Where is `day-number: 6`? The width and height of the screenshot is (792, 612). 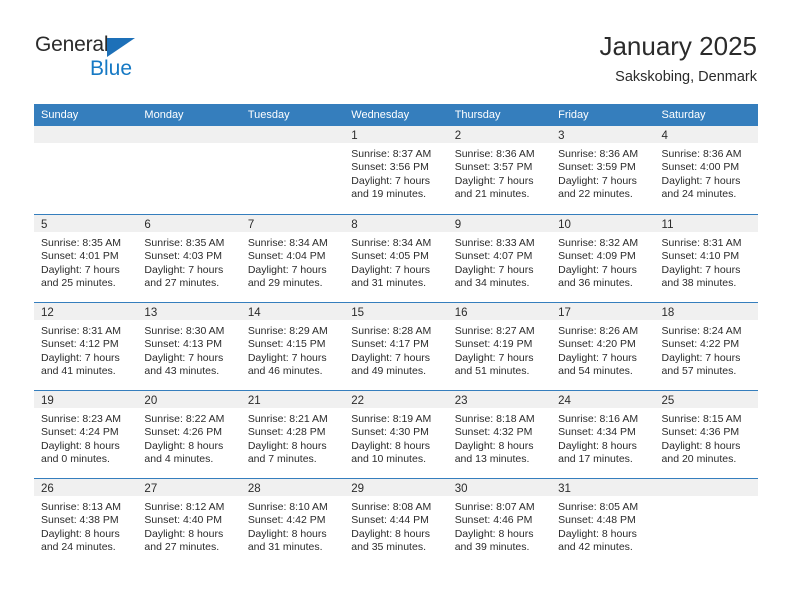
day-number: 6 is located at coordinates (147, 225).